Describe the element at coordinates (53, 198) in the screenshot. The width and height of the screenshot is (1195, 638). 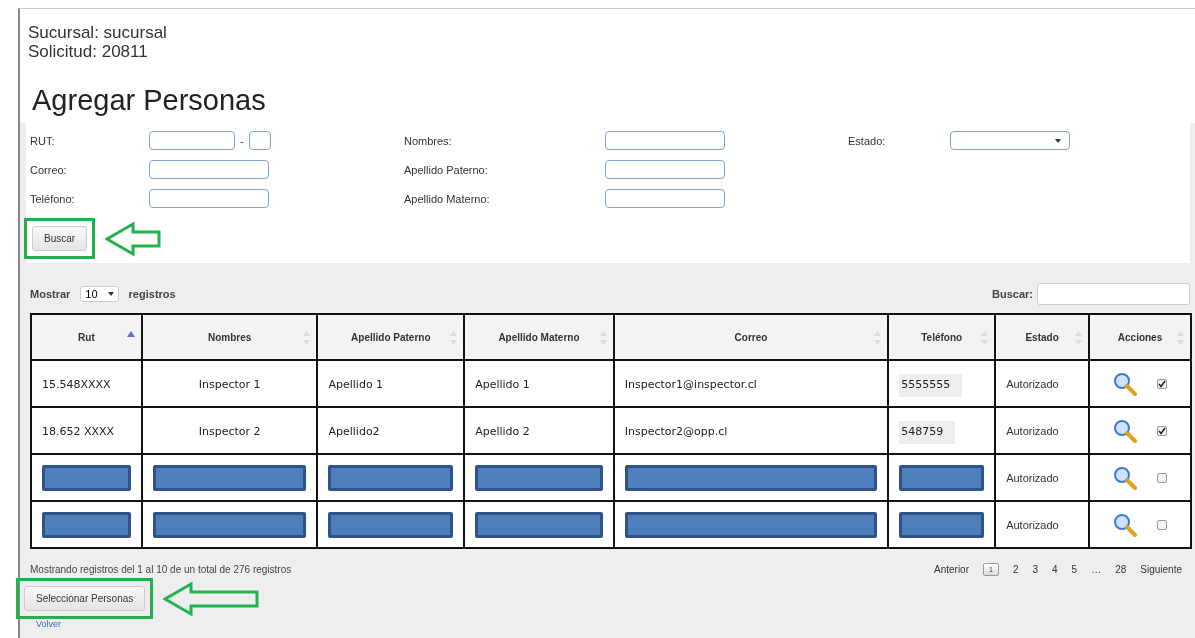
I see `field-label: Teléfono:` at that location.